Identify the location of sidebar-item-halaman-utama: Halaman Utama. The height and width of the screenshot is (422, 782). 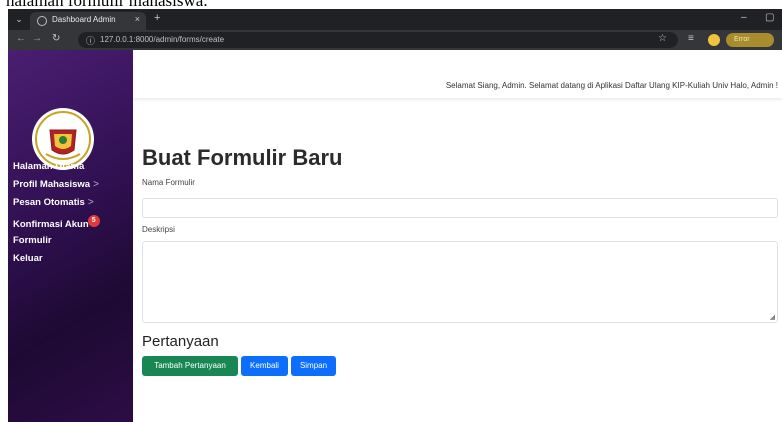
(48, 166).